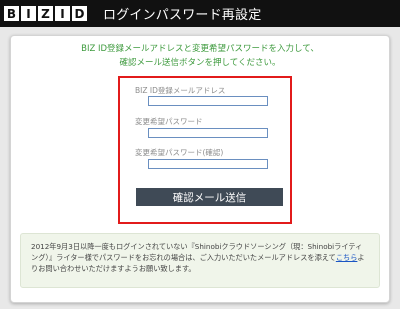 The width and height of the screenshot is (400, 309). What do you see at coordinates (208, 133) in the screenshot?
I see `new-password-field` at bounding box center [208, 133].